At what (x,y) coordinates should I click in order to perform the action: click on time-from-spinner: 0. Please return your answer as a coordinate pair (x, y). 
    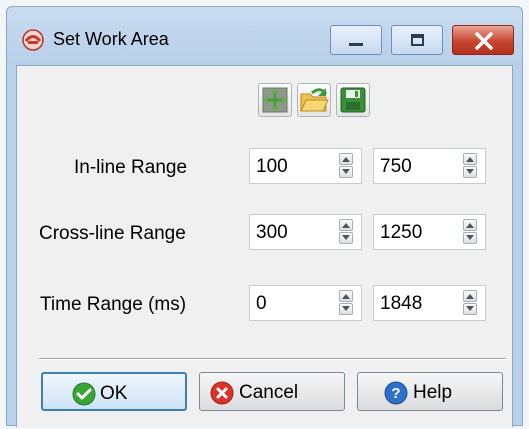
    Looking at the image, I should click on (305, 303).